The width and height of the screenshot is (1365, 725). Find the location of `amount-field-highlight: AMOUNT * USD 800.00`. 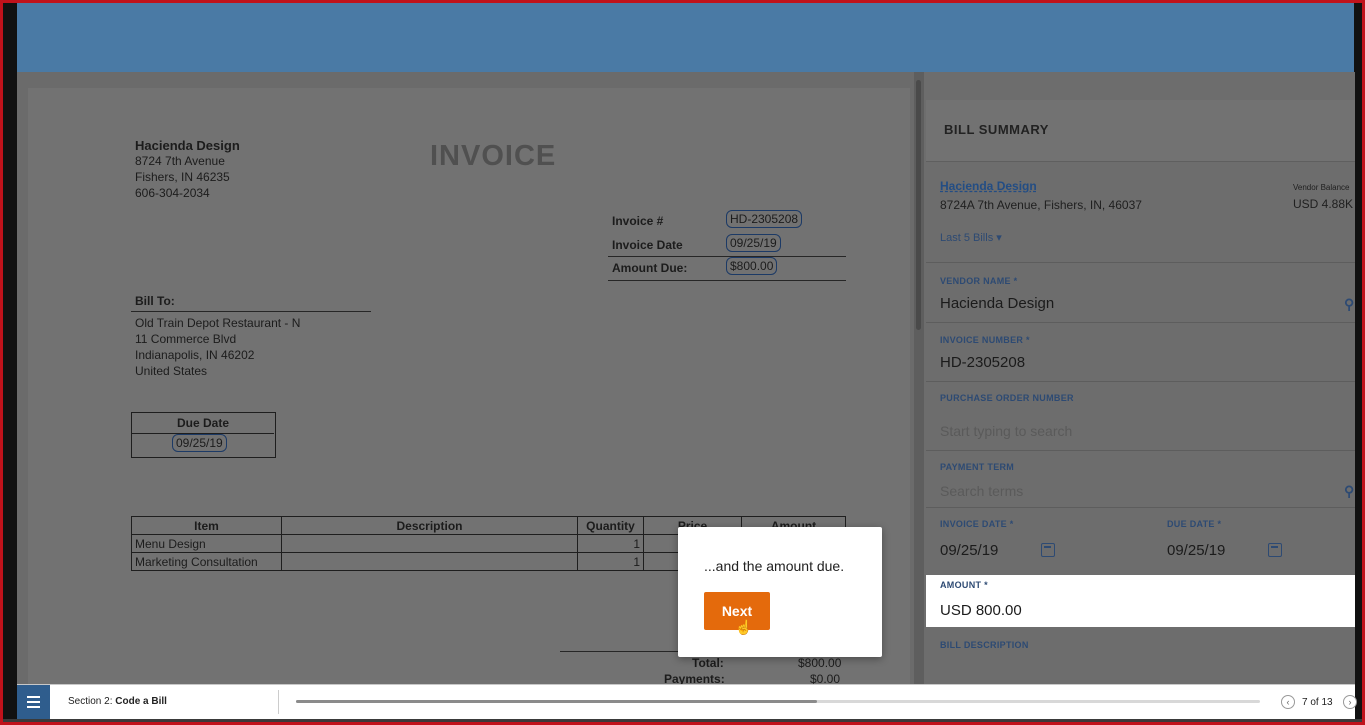

amount-field-highlight: AMOUNT * USD 800.00 is located at coordinates (1140, 601).